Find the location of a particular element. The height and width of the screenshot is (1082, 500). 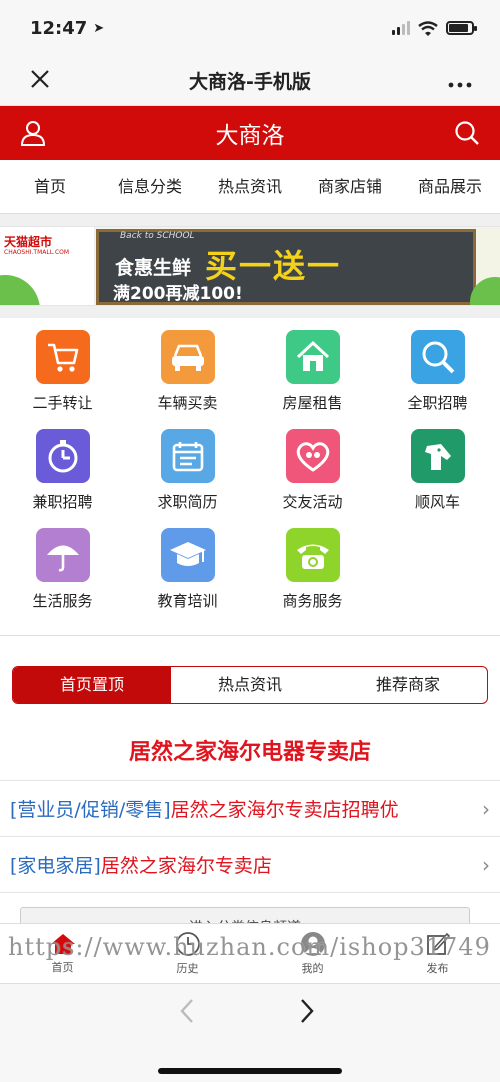

bottom-nav-label: 发布 is located at coordinates (437, 968).